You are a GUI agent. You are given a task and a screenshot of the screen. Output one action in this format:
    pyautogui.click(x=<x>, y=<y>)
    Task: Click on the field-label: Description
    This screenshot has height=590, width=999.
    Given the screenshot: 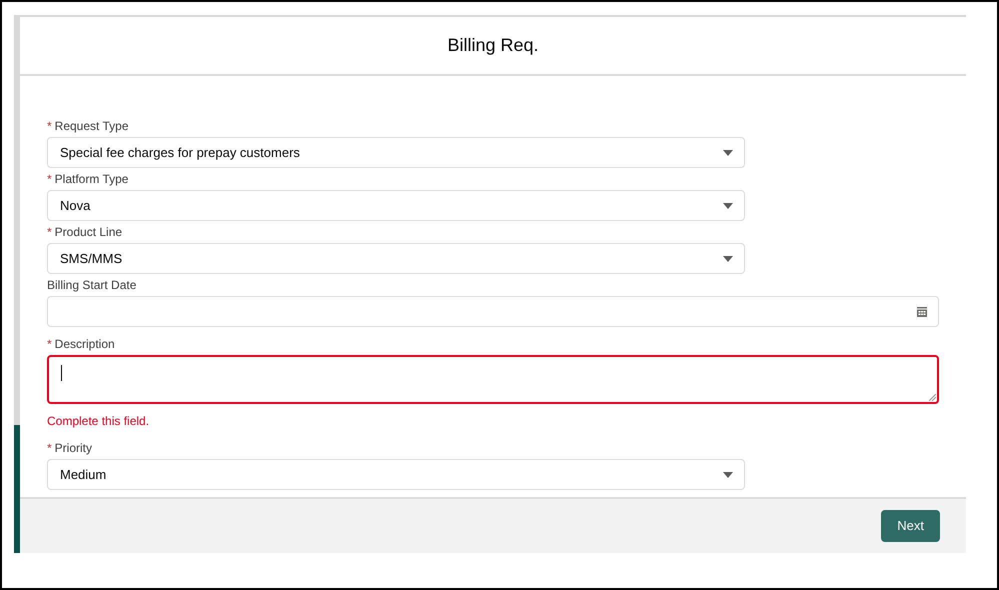 What is the action you would take?
    pyautogui.click(x=84, y=344)
    